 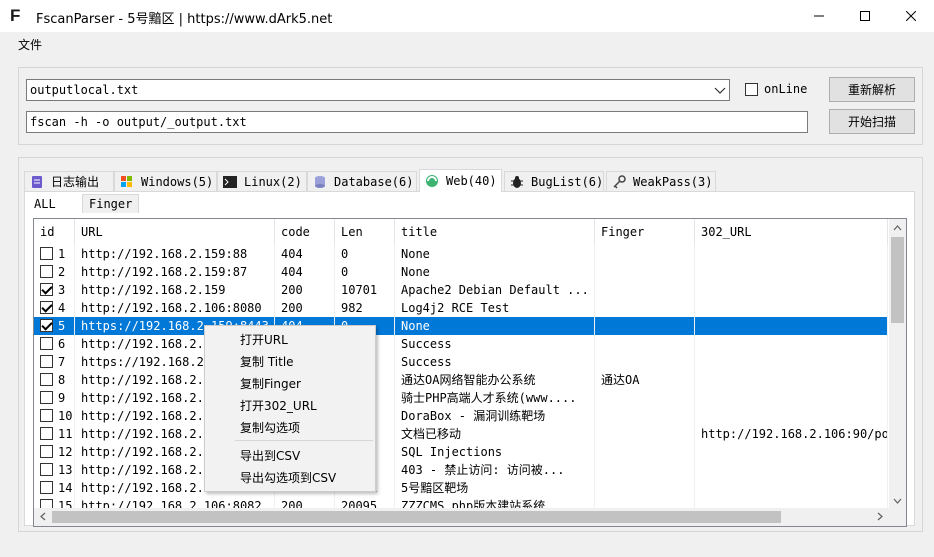 I want to click on cell-len: 0, so click(x=365, y=254).